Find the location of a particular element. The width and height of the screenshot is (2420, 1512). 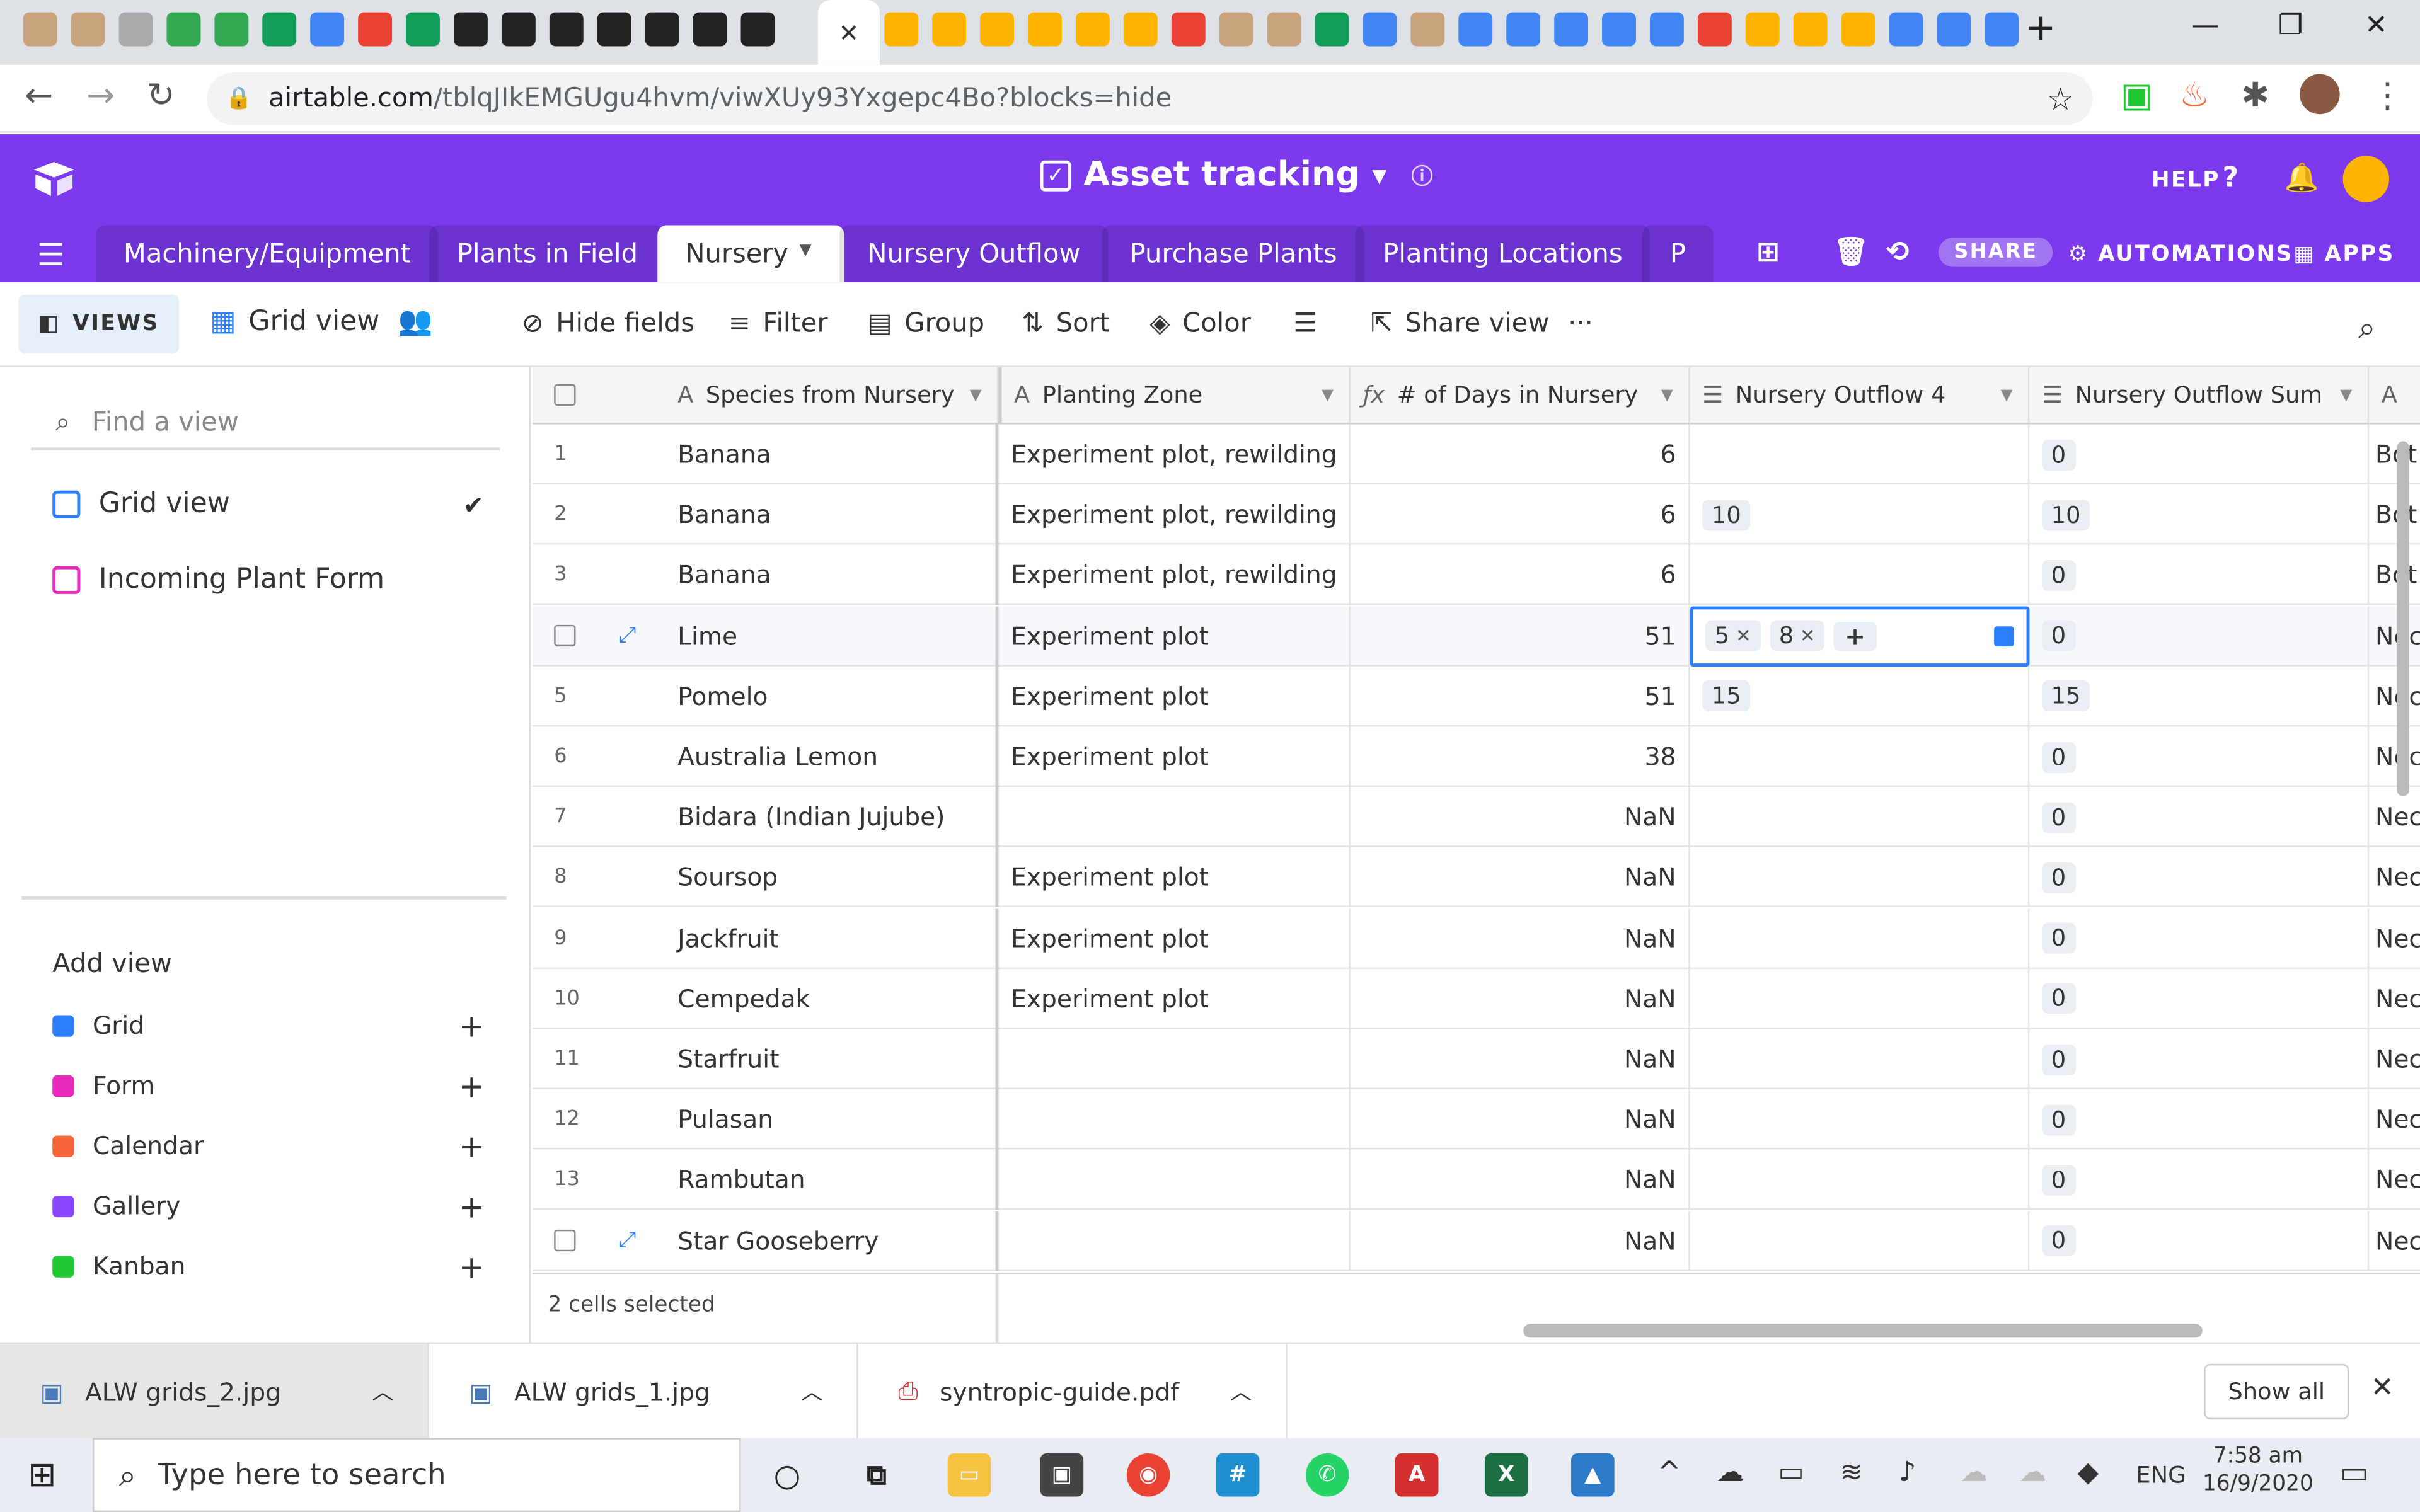

help-link: HELP is located at coordinates (2186, 180).